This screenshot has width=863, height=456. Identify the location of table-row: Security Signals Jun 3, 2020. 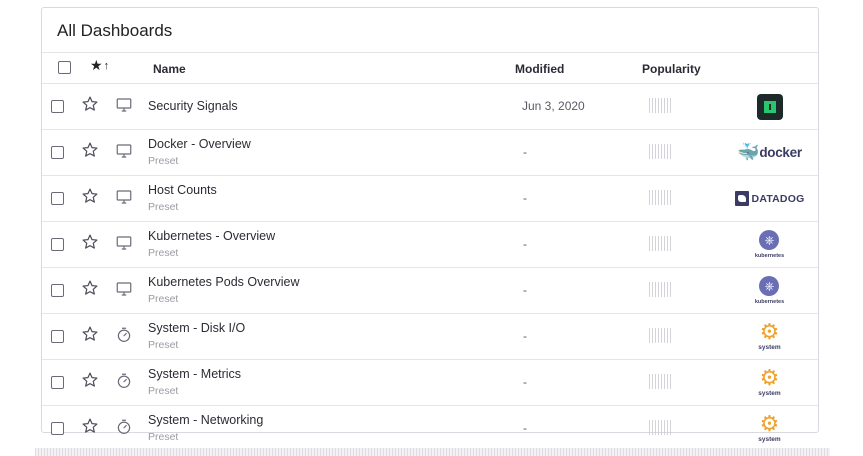
(430, 107).